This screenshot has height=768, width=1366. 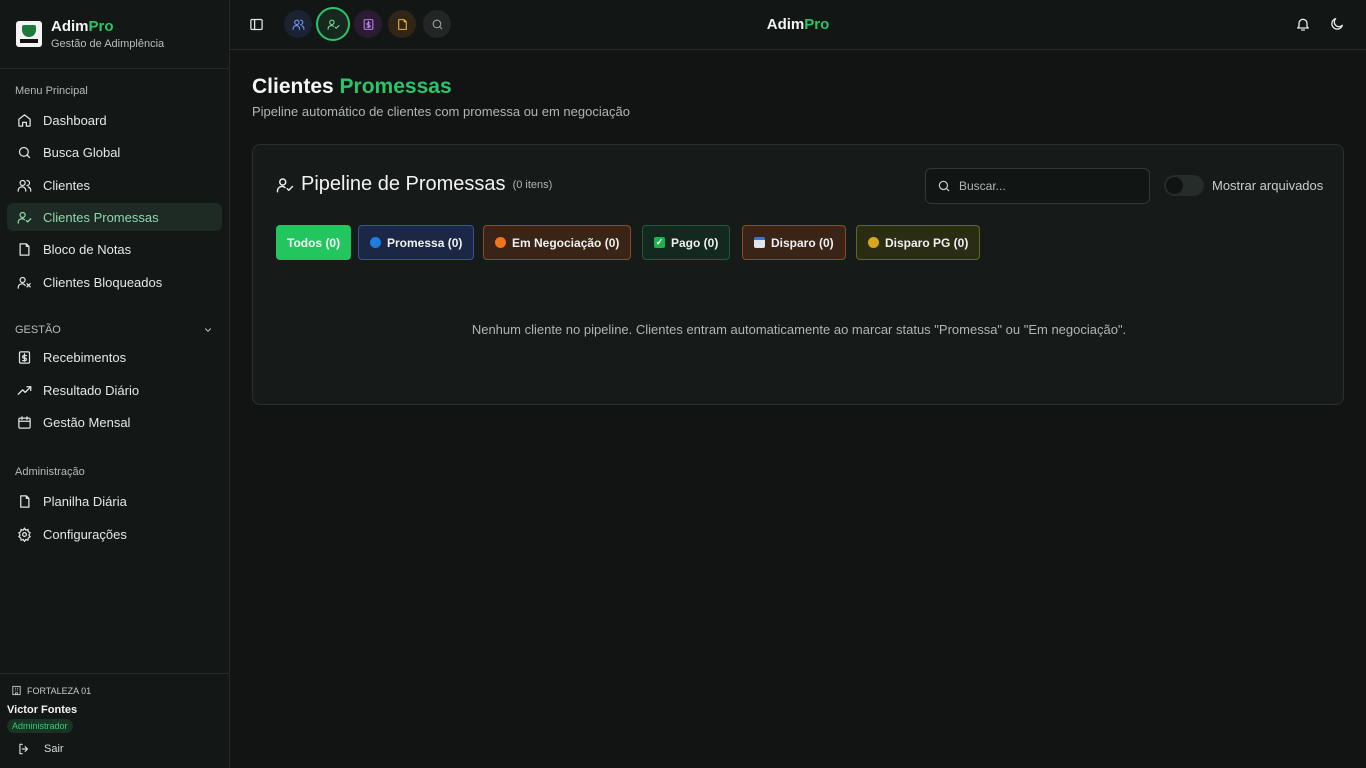 What do you see at coordinates (24, 534) in the screenshot?
I see `gear-icon` at bounding box center [24, 534].